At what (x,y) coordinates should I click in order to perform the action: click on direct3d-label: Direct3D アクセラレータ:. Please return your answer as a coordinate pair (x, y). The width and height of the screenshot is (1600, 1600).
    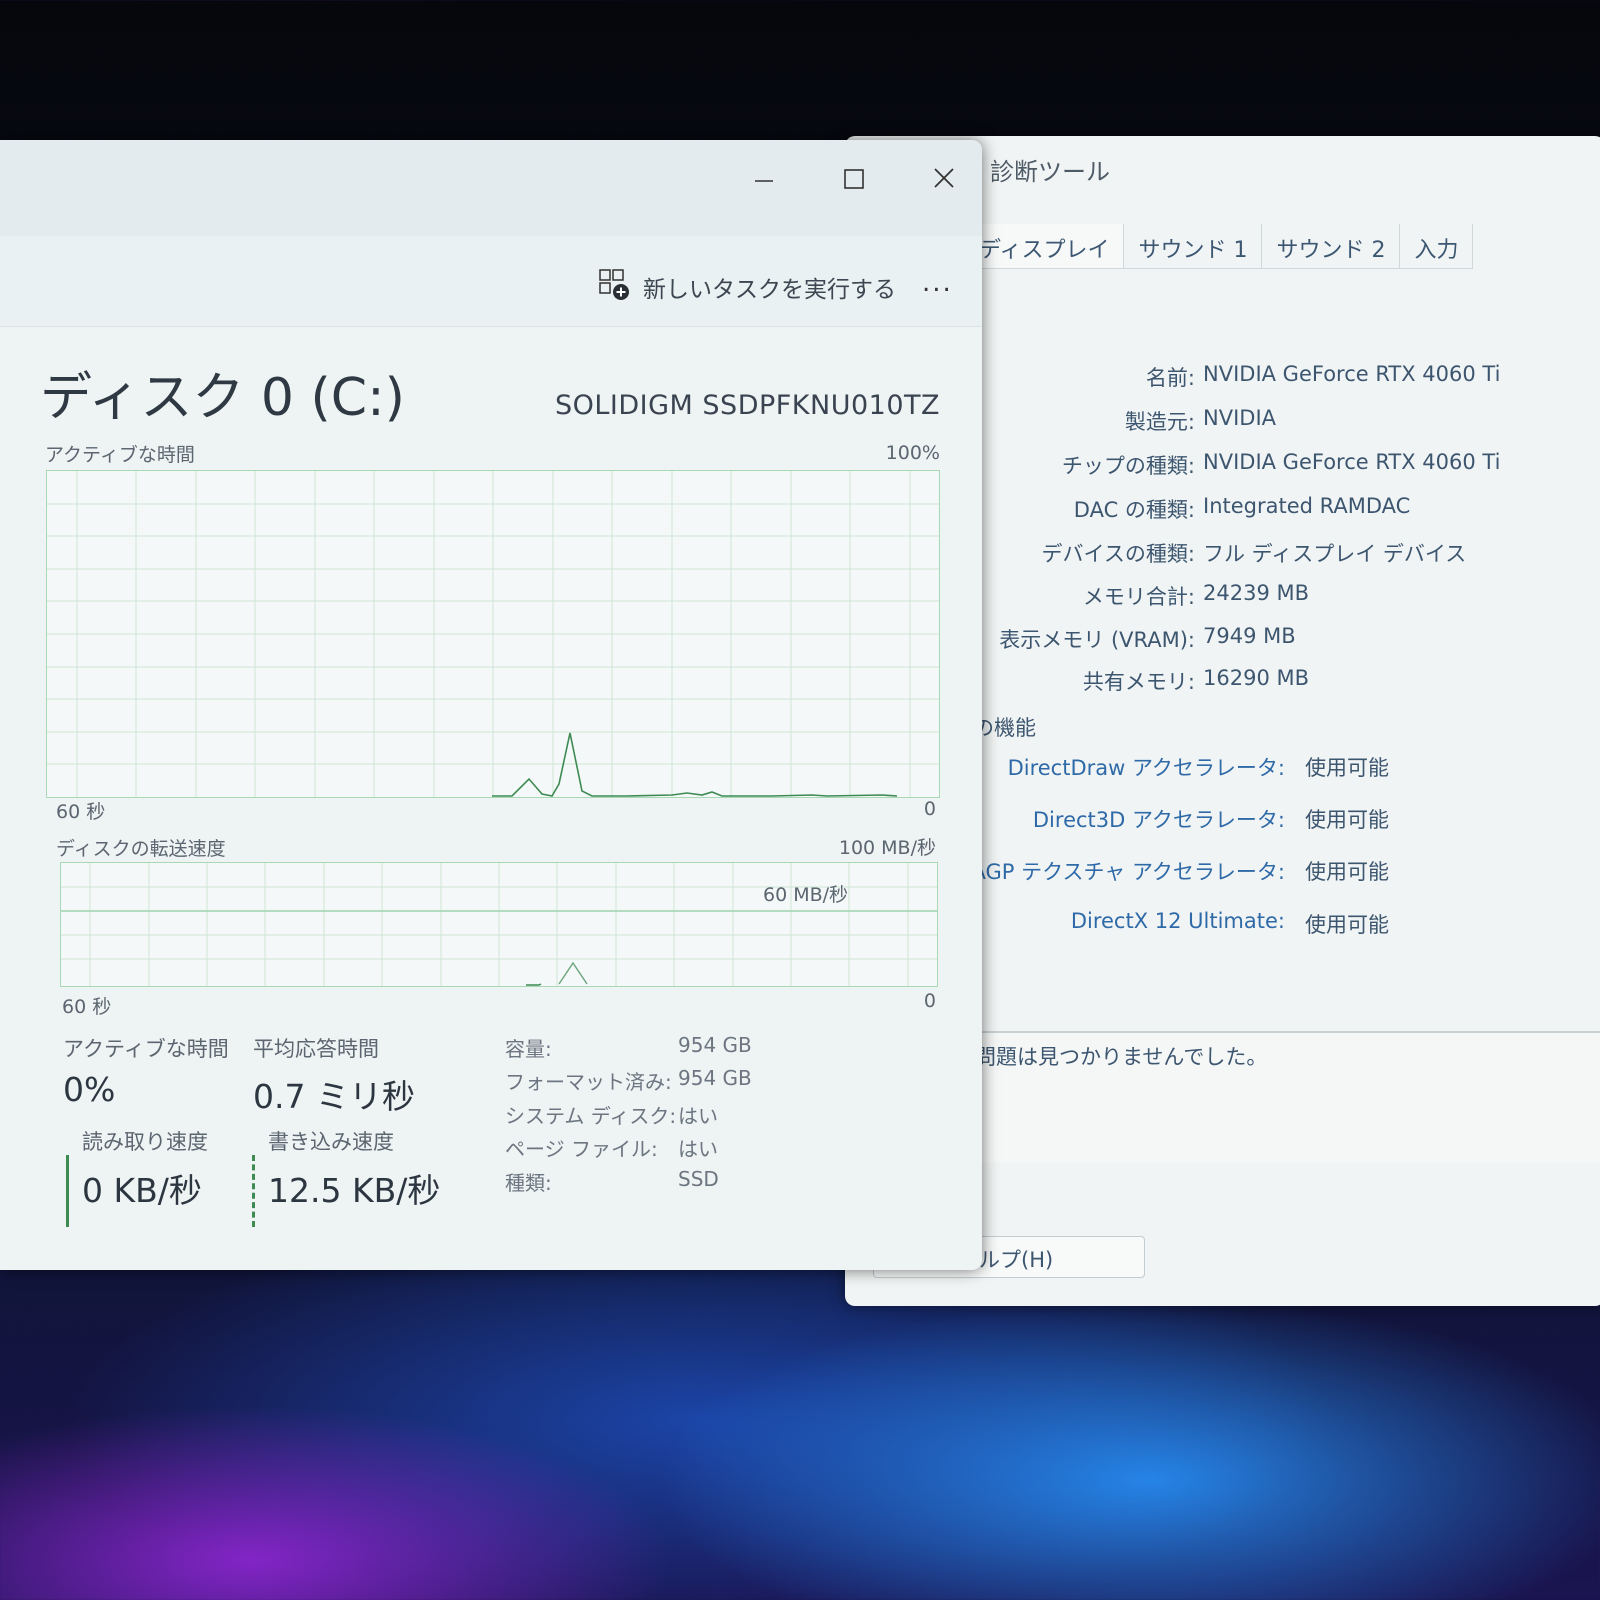
    Looking at the image, I should click on (1158, 820).